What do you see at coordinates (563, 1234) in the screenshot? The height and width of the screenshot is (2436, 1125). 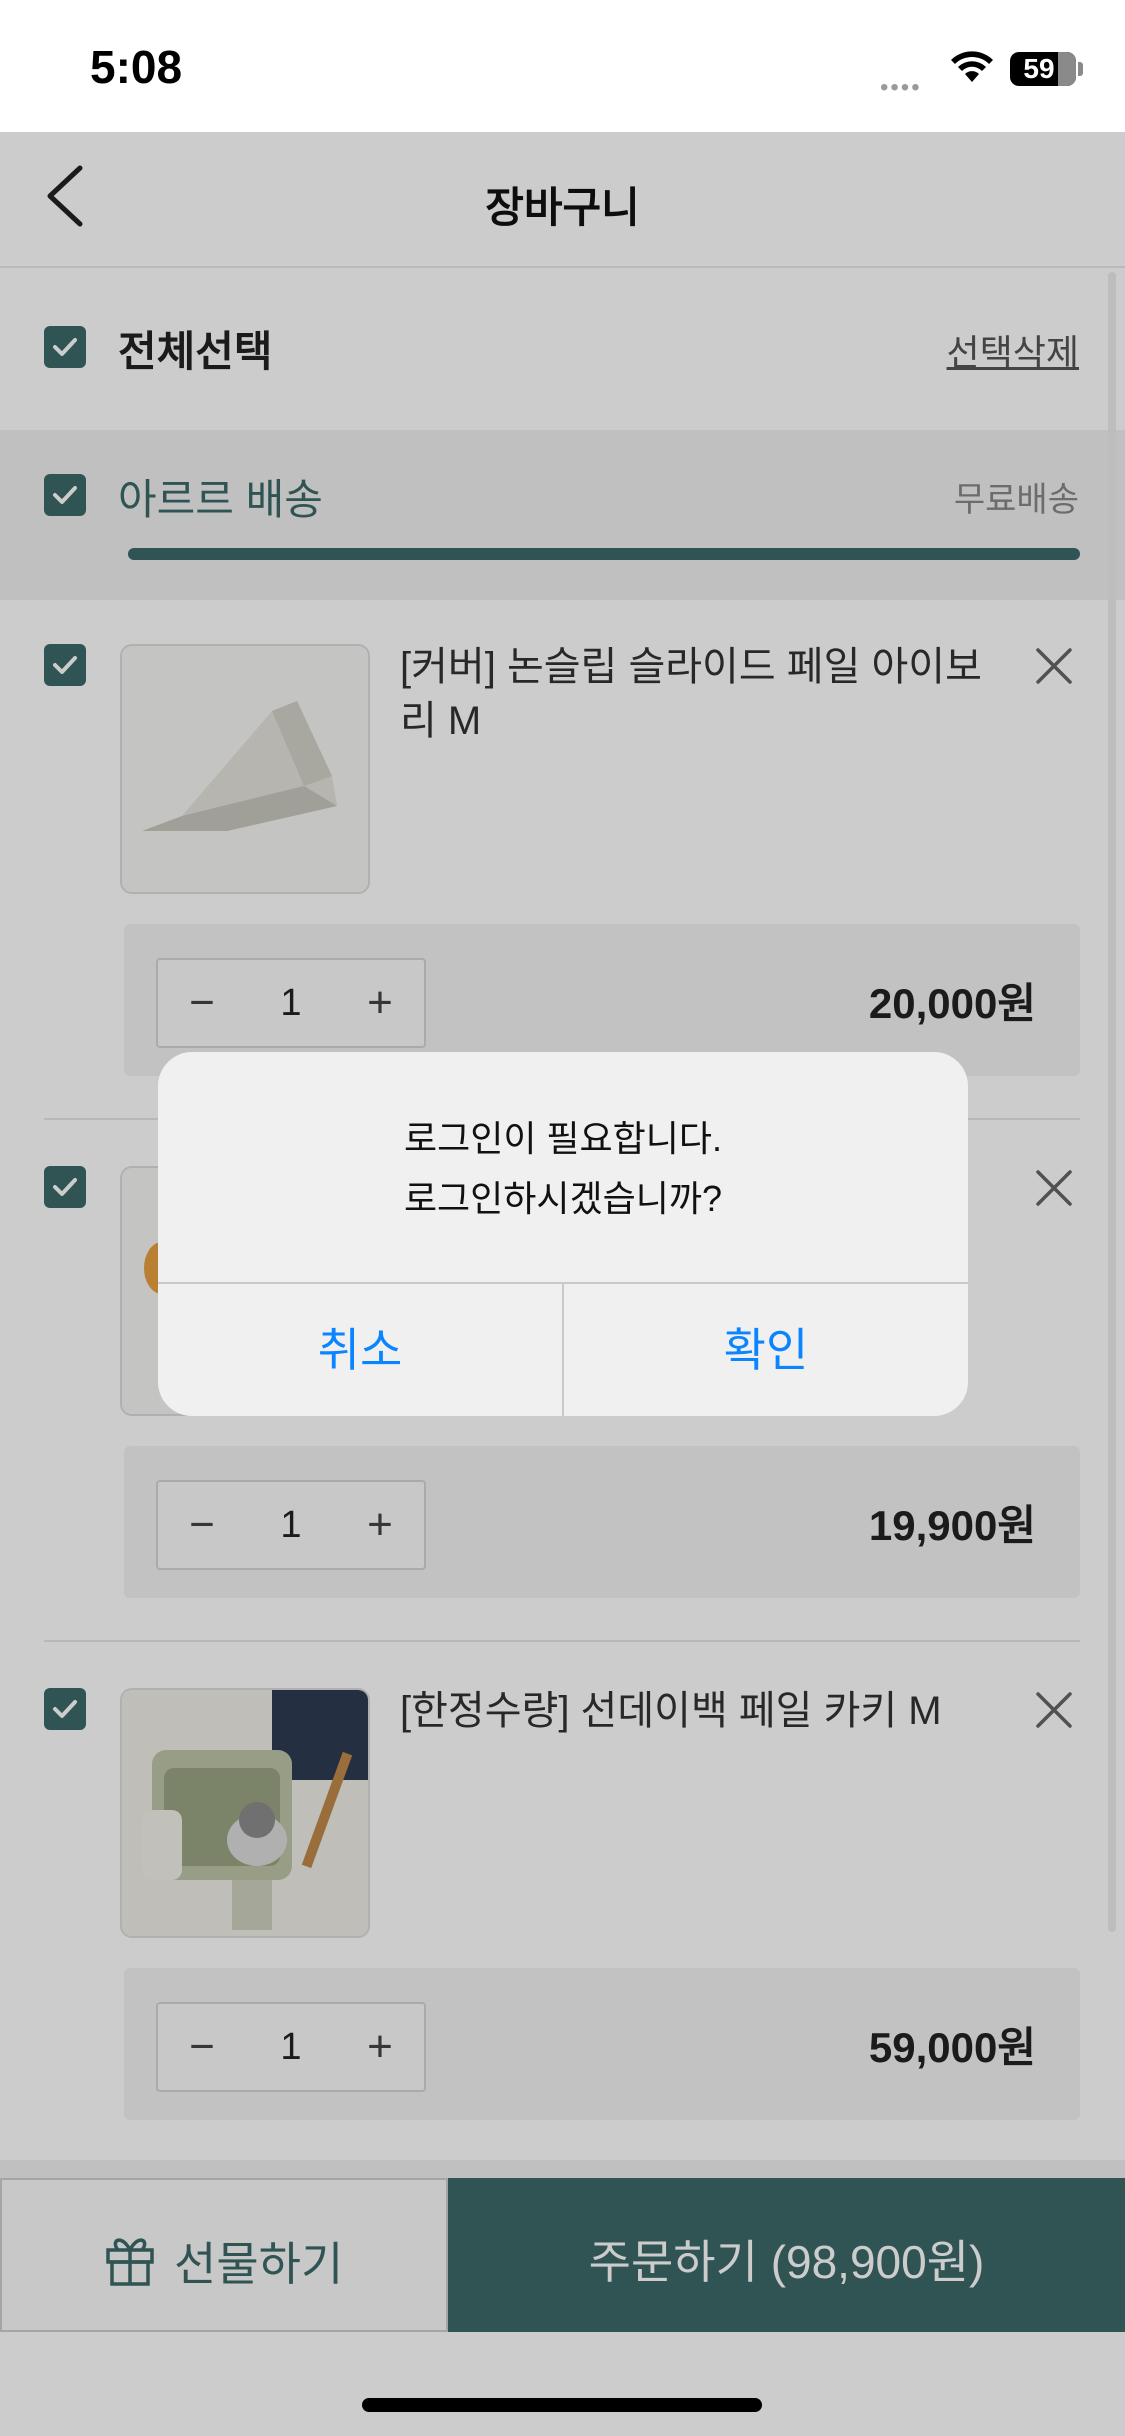 I see `login-alert-dialog: 로그인이 필요합니다. 로그인하시겠습니까? 취소 확인` at bounding box center [563, 1234].